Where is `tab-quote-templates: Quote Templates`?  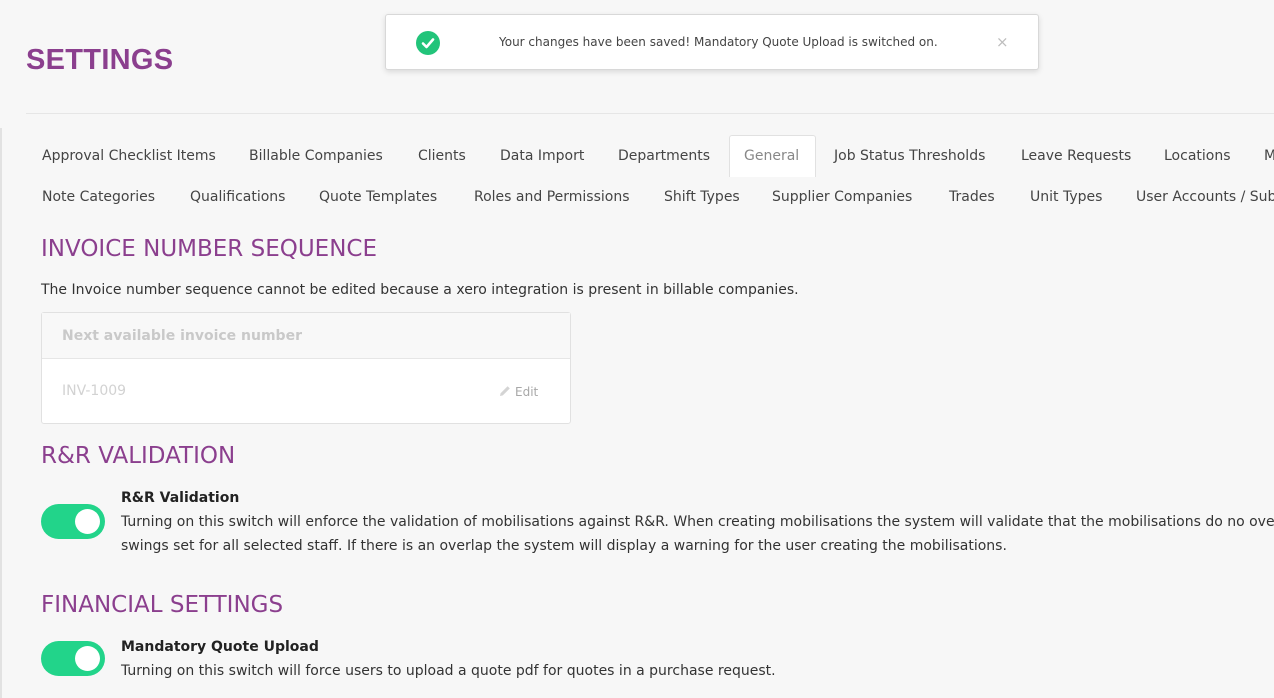
tab-quote-templates: Quote Templates is located at coordinates (378, 197).